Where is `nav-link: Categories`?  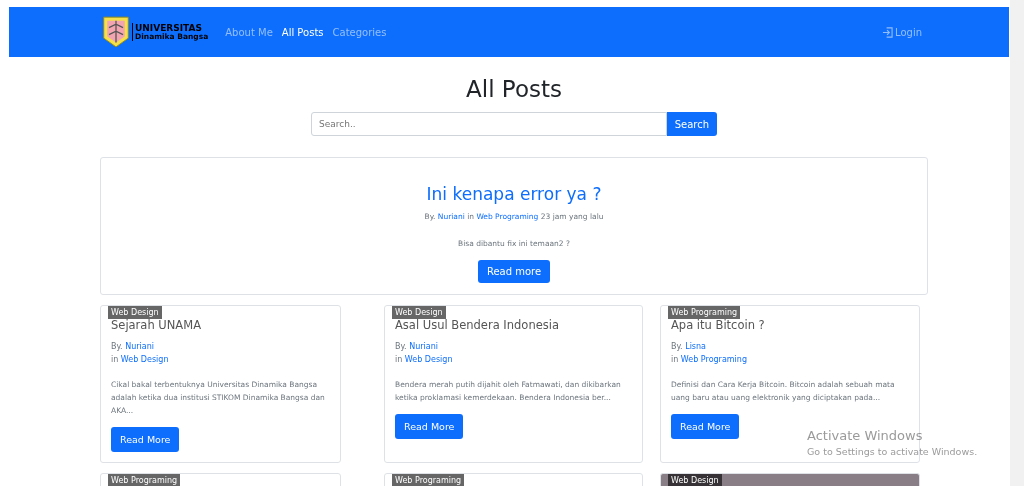 nav-link: Categories is located at coordinates (359, 32).